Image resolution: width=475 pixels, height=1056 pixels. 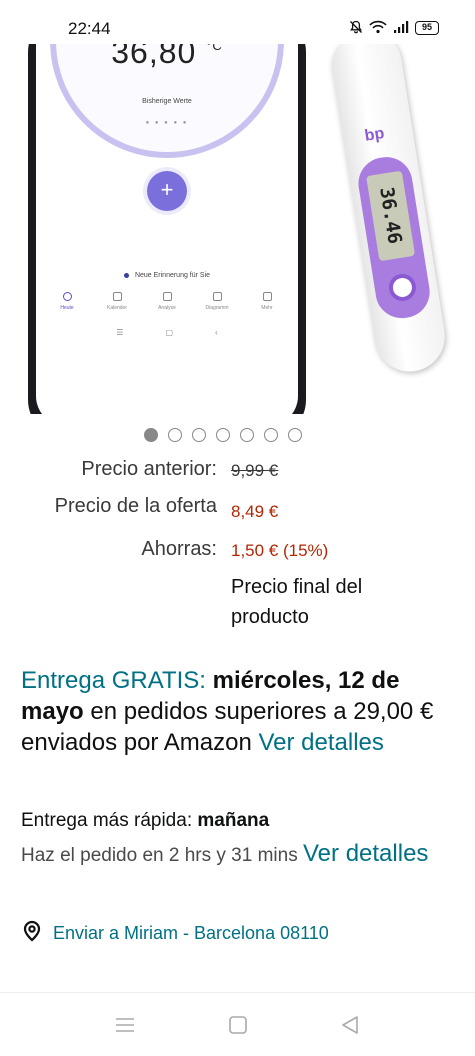 I want to click on battery-icon: 95, so click(x=427, y=28).